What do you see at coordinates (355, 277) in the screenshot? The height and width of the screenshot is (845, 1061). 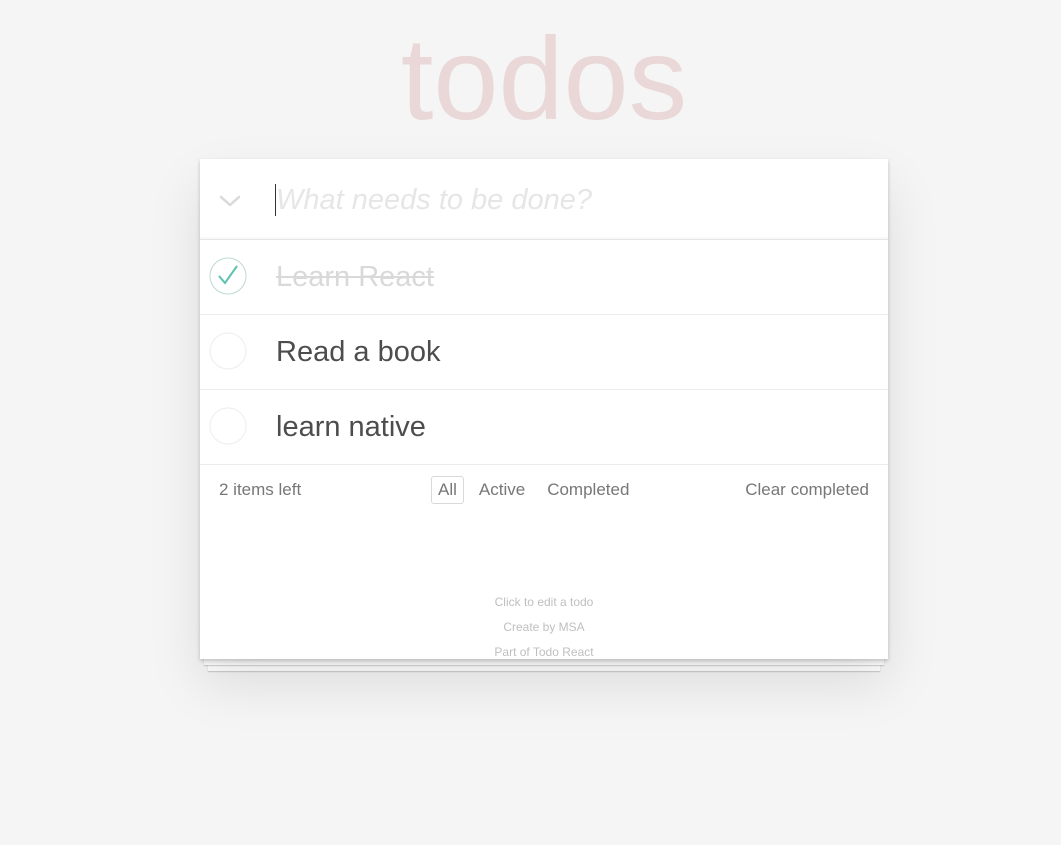 I see `todo-label: Learn React` at bounding box center [355, 277].